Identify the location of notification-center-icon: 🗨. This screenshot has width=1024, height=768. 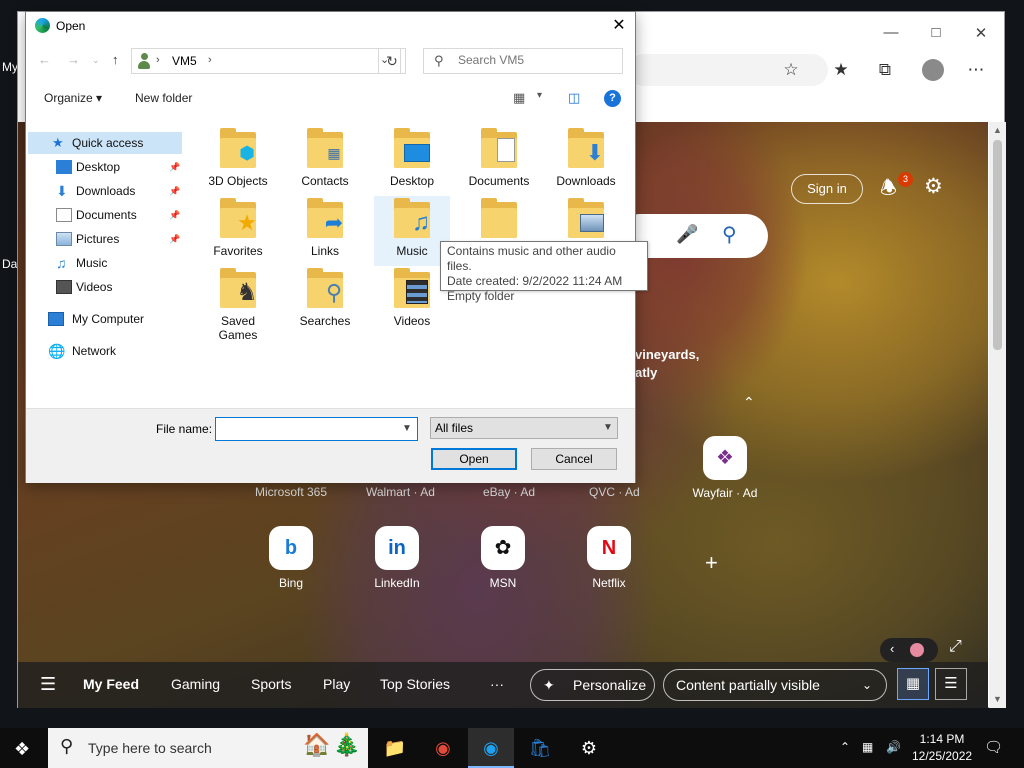
(993, 747).